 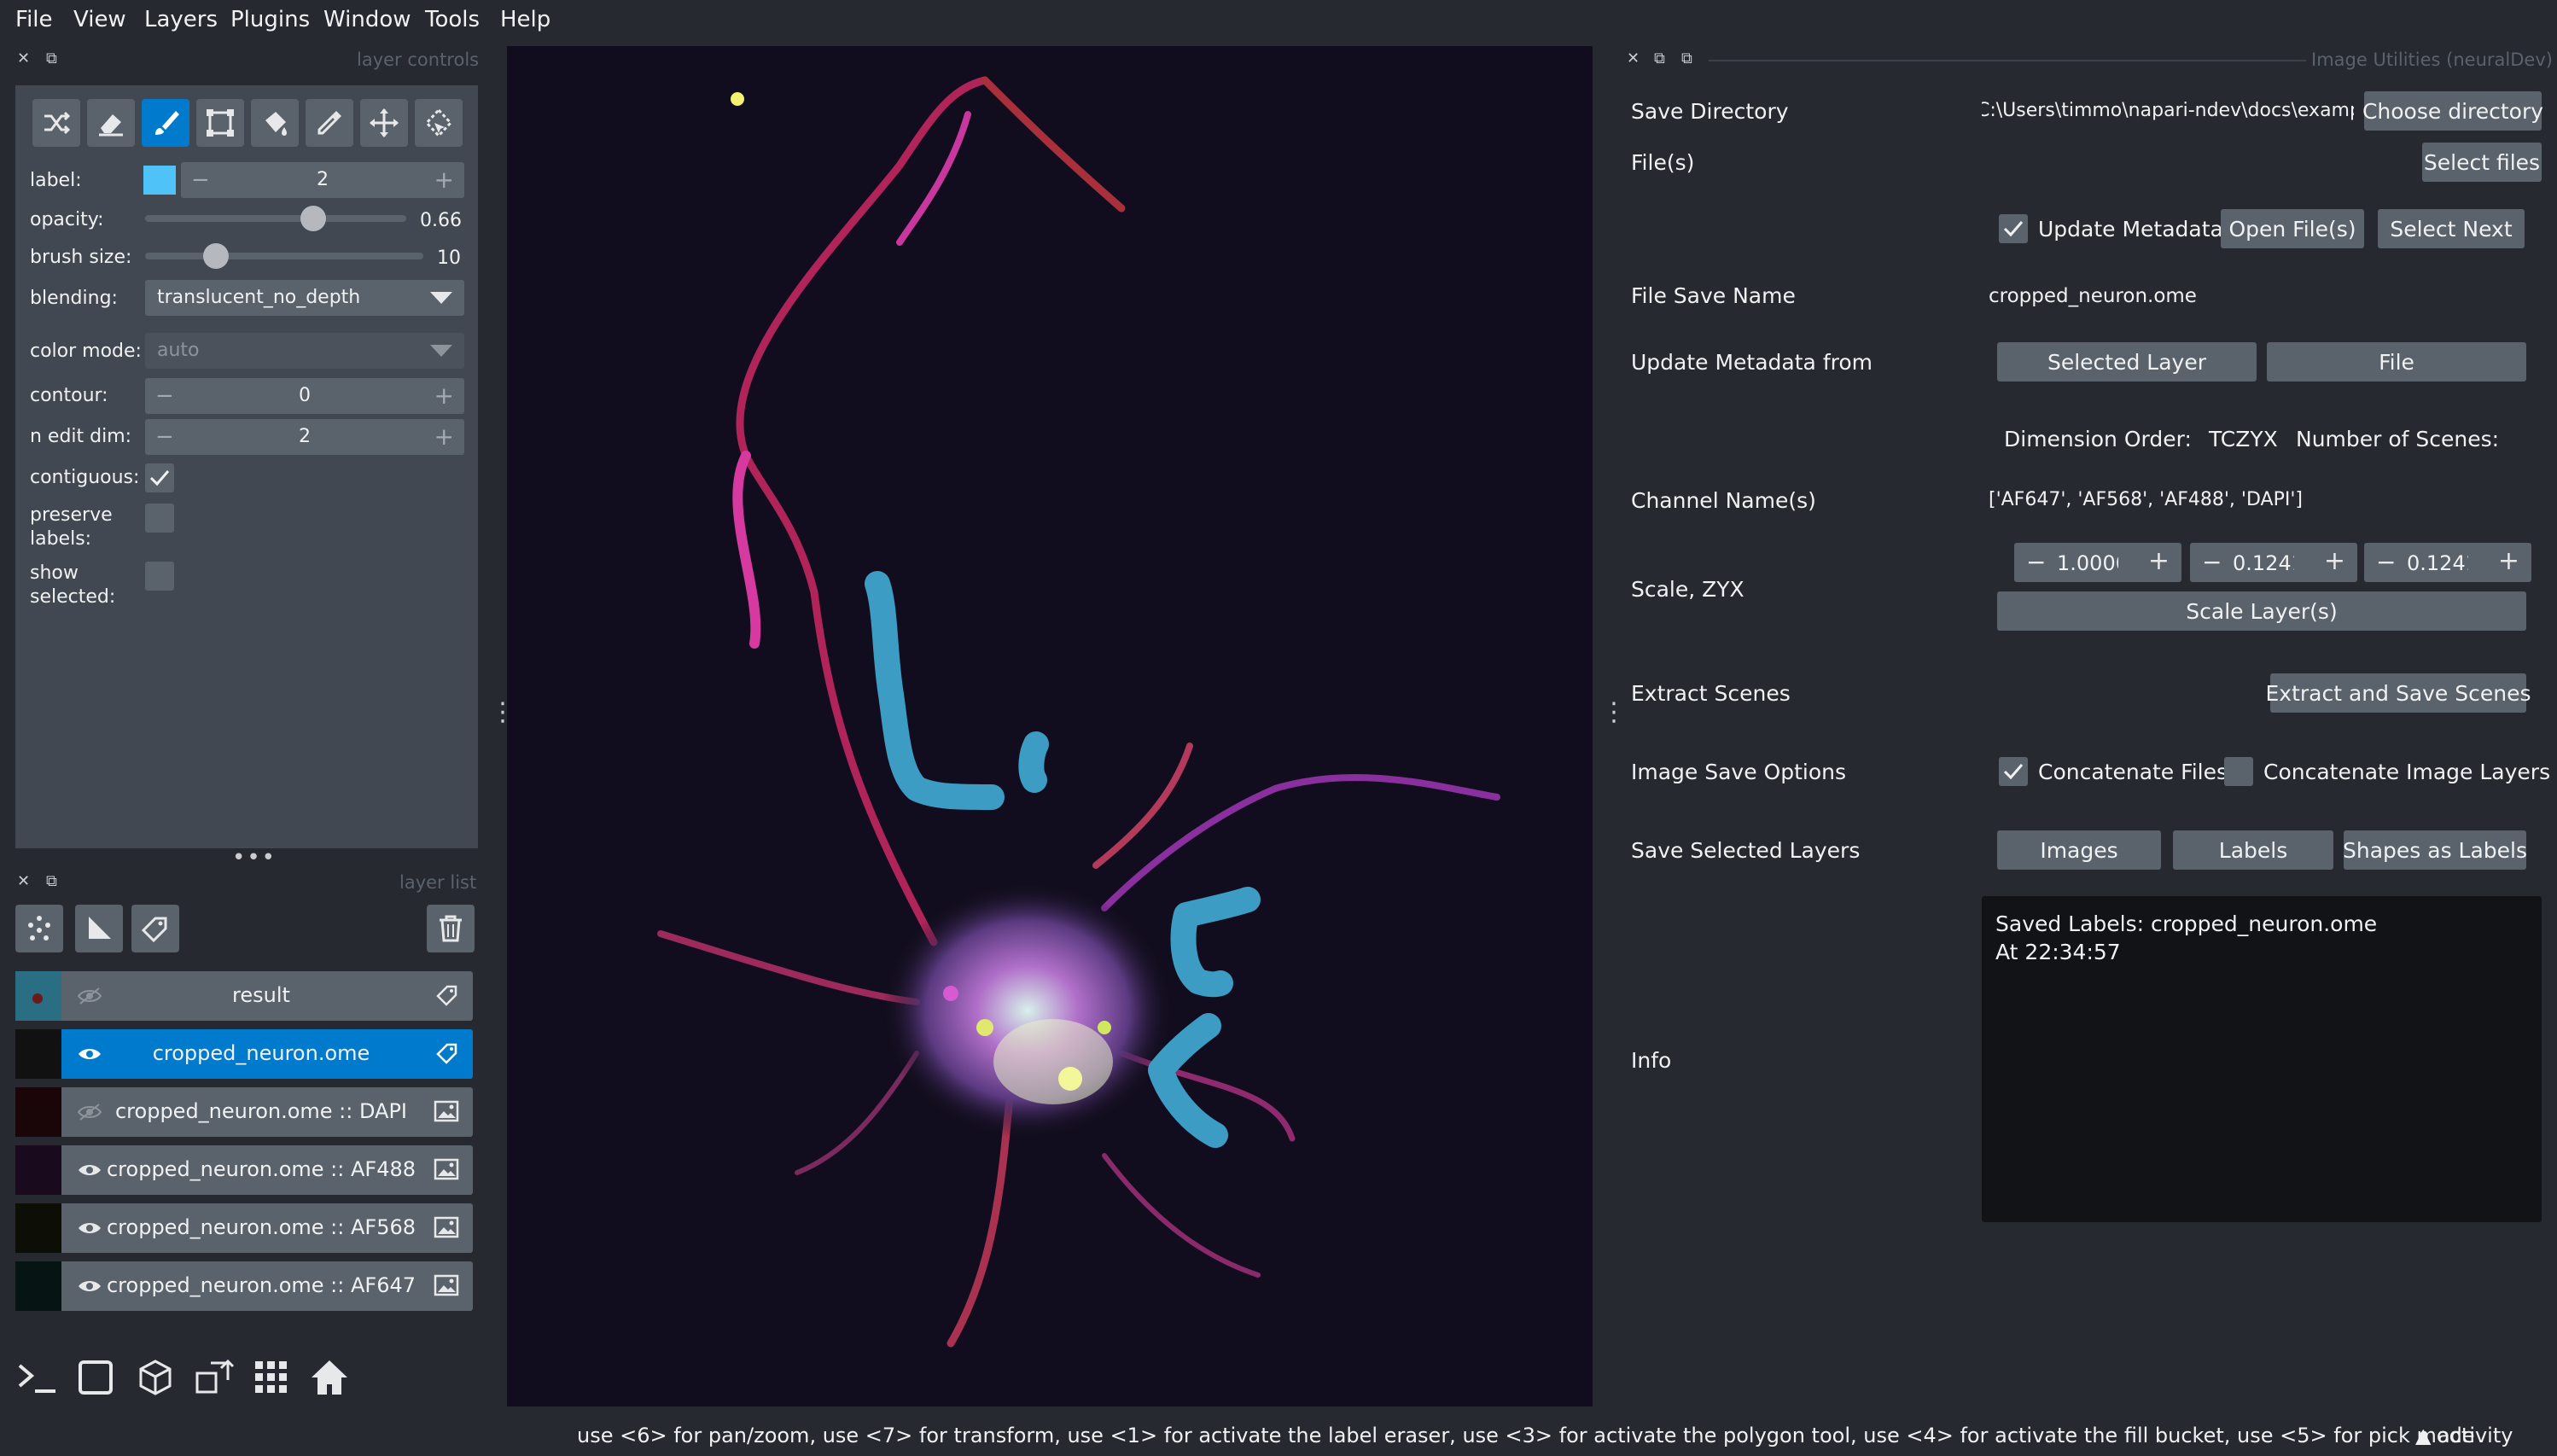 What do you see at coordinates (2014, 771) in the screenshot?
I see `concatenate-files-checkbox` at bounding box center [2014, 771].